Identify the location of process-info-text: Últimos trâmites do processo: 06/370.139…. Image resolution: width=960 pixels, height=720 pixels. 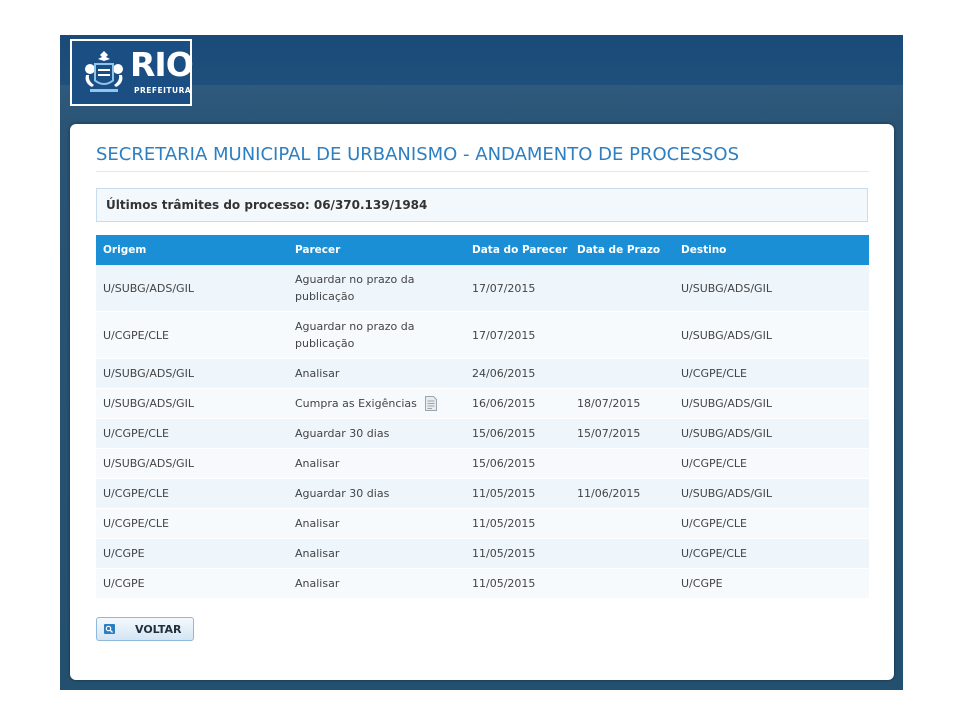
(267, 205).